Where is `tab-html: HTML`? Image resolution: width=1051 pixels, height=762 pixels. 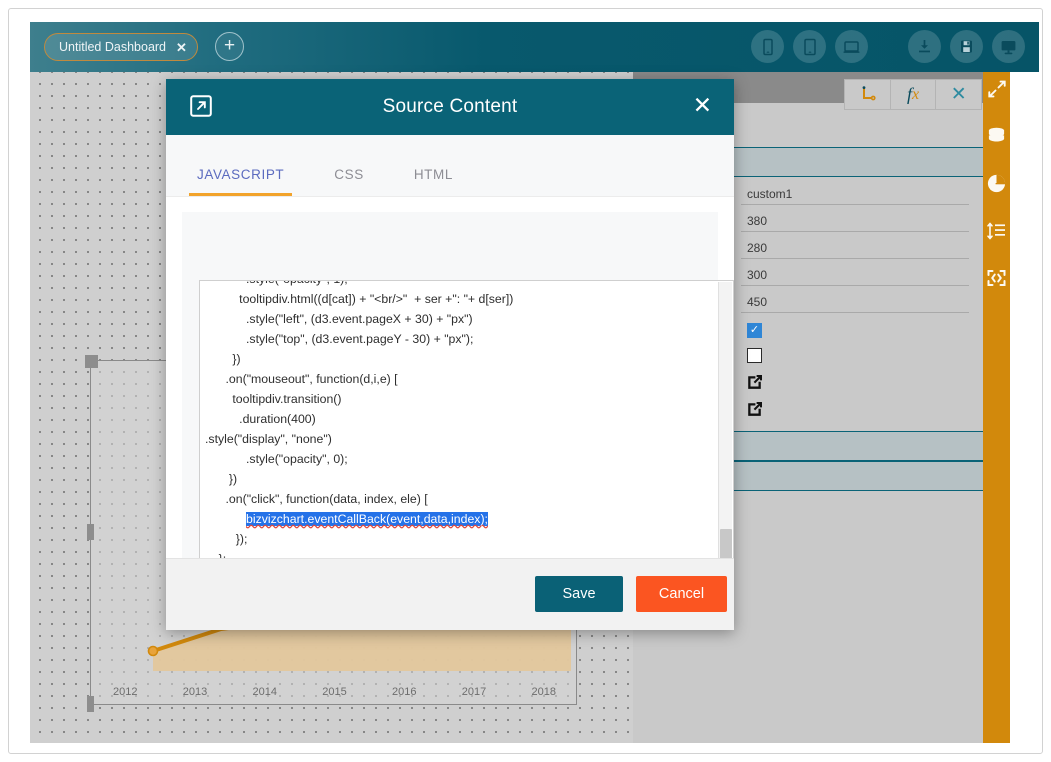 tab-html: HTML is located at coordinates (433, 181).